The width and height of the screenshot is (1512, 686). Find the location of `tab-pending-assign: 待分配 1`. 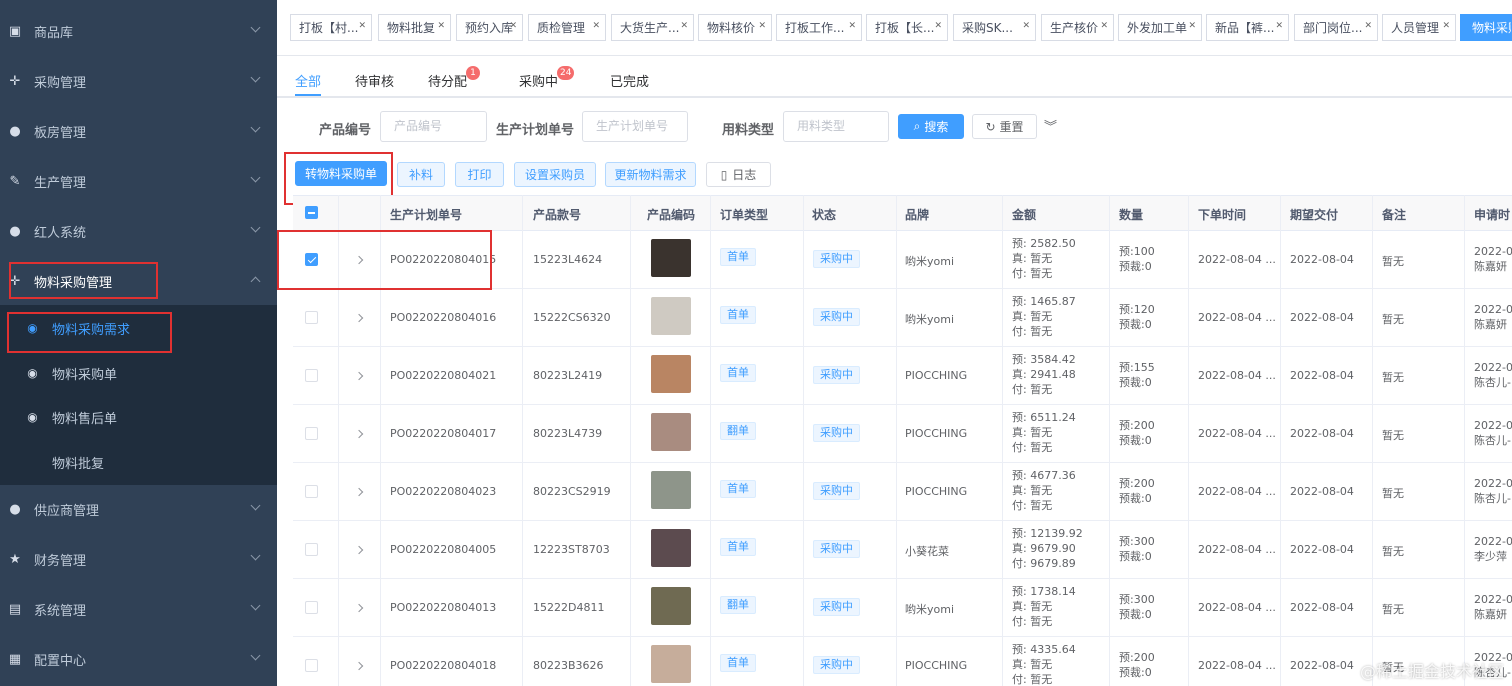

tab-pending-assign: 待分配 1 is located at coordinates (454, 78).